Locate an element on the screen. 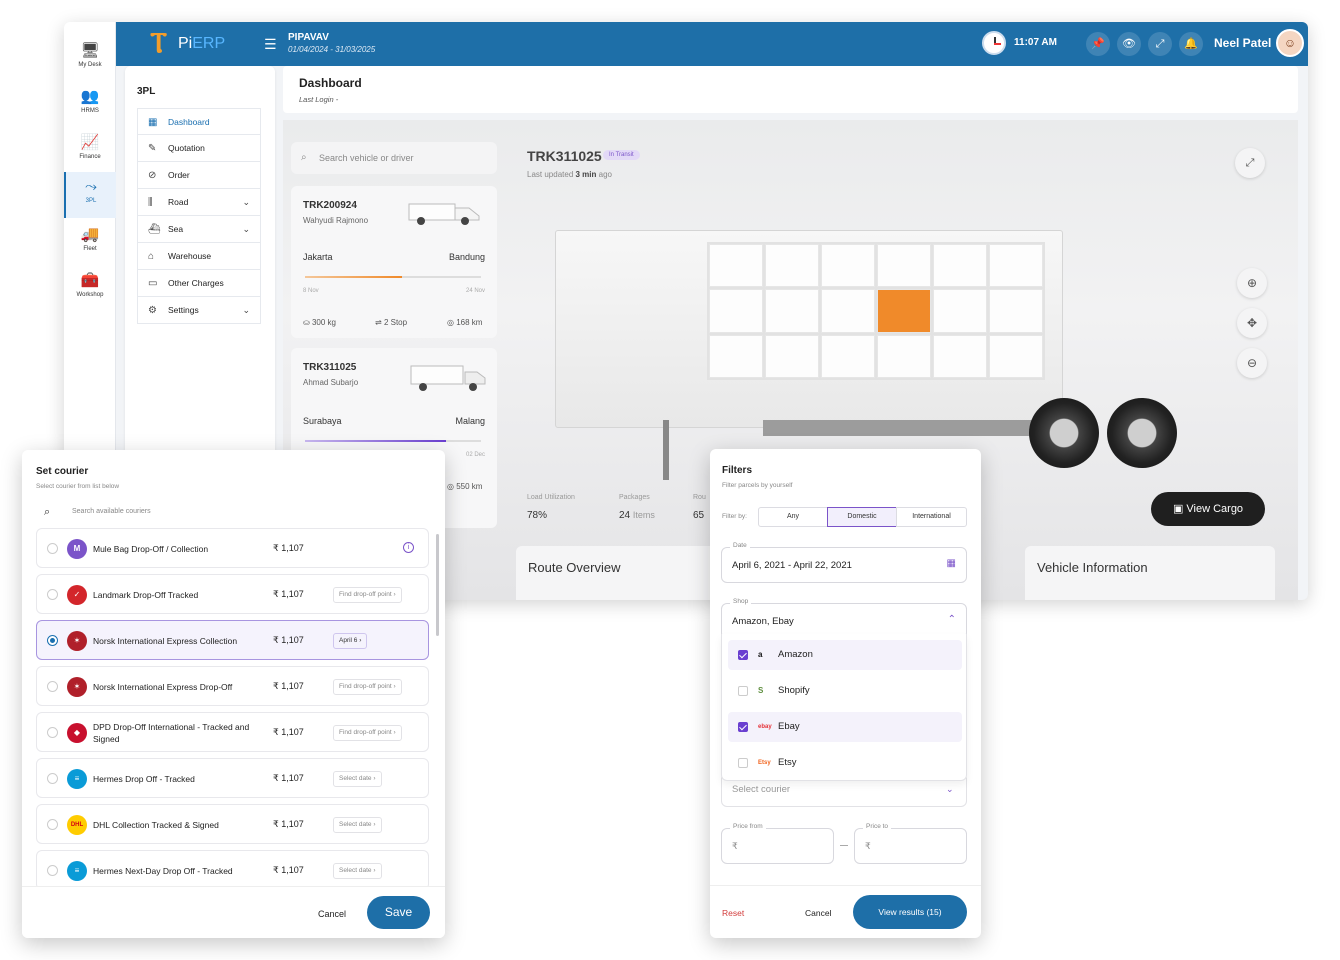 This screenshot has height=960, width=1340. segment-domestic: Domestic is located at coordinates (862, 517).